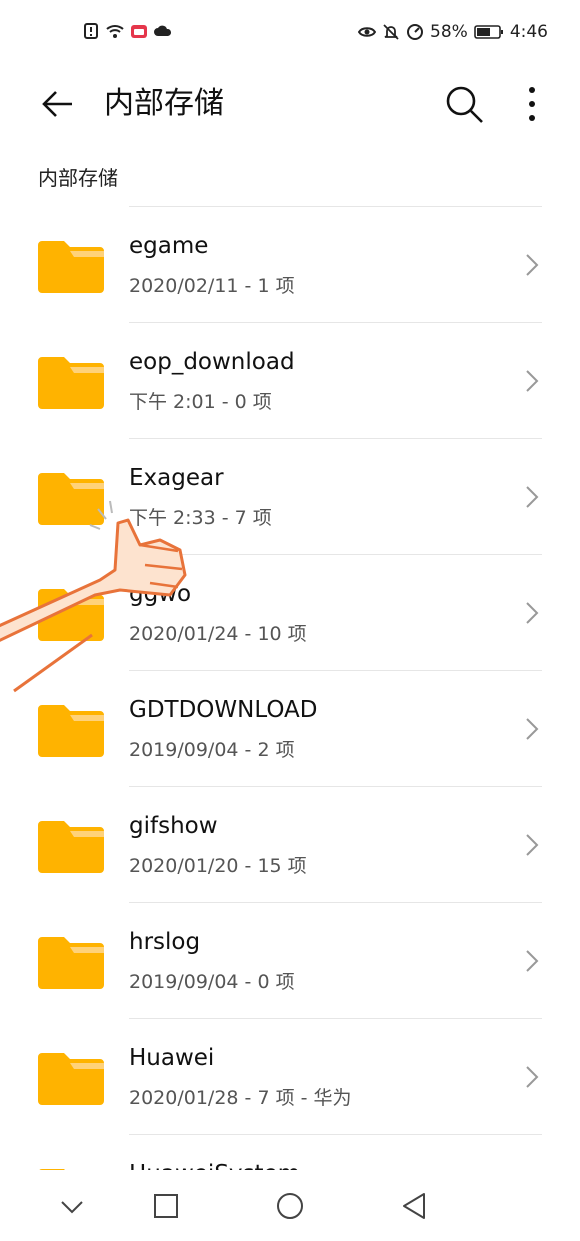  I want to click on folder-name: ggwo, so click(160, 594).